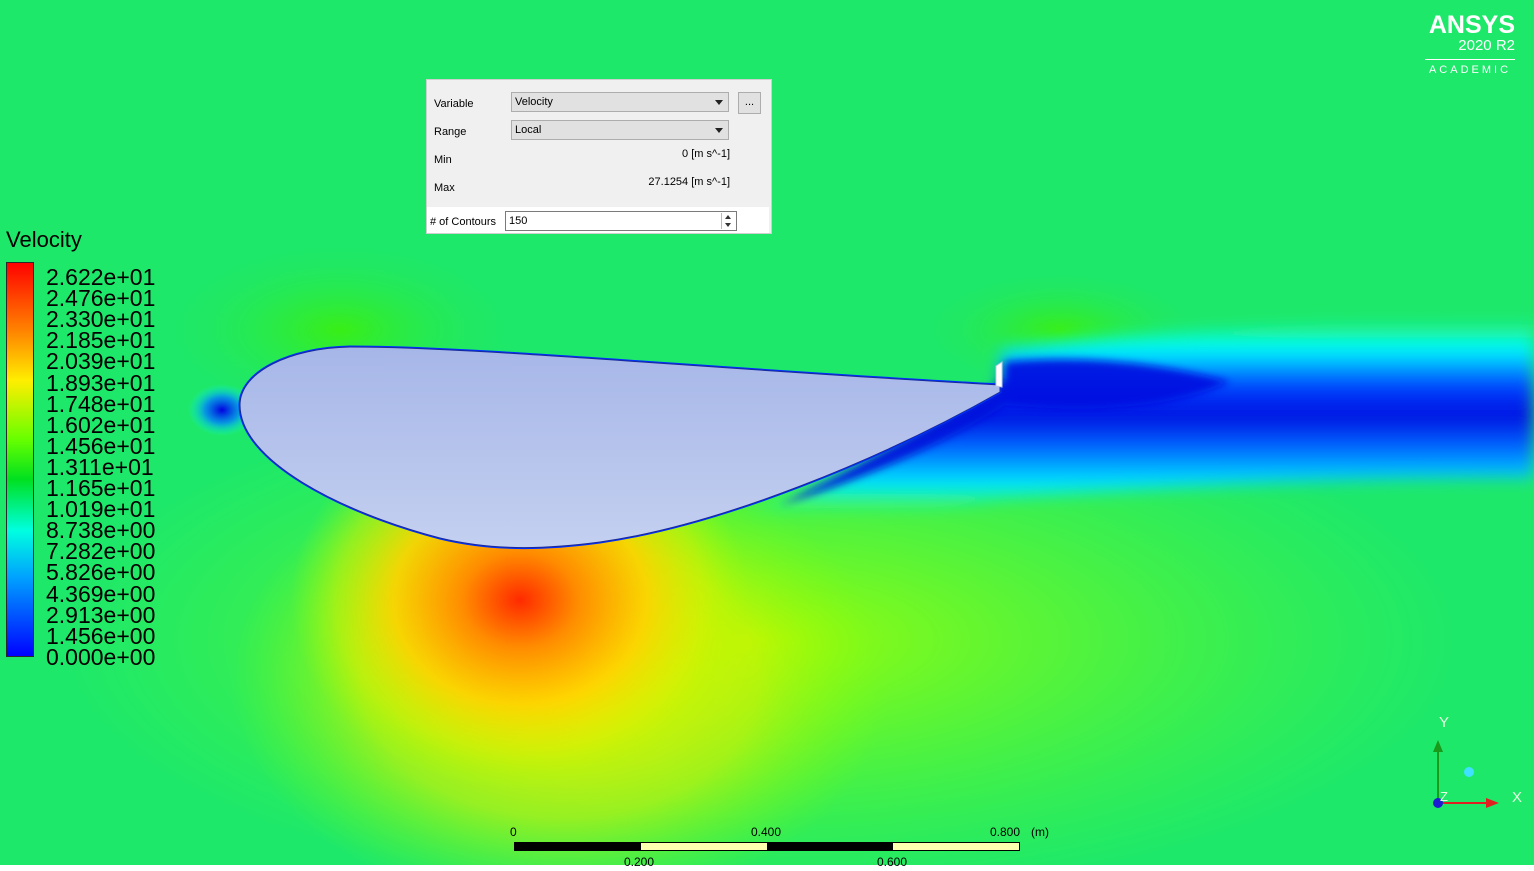 Image resolution: width=1534 pixels, height=871 pixels. I want to click on scale-unit: (m), so click(1040, 832).